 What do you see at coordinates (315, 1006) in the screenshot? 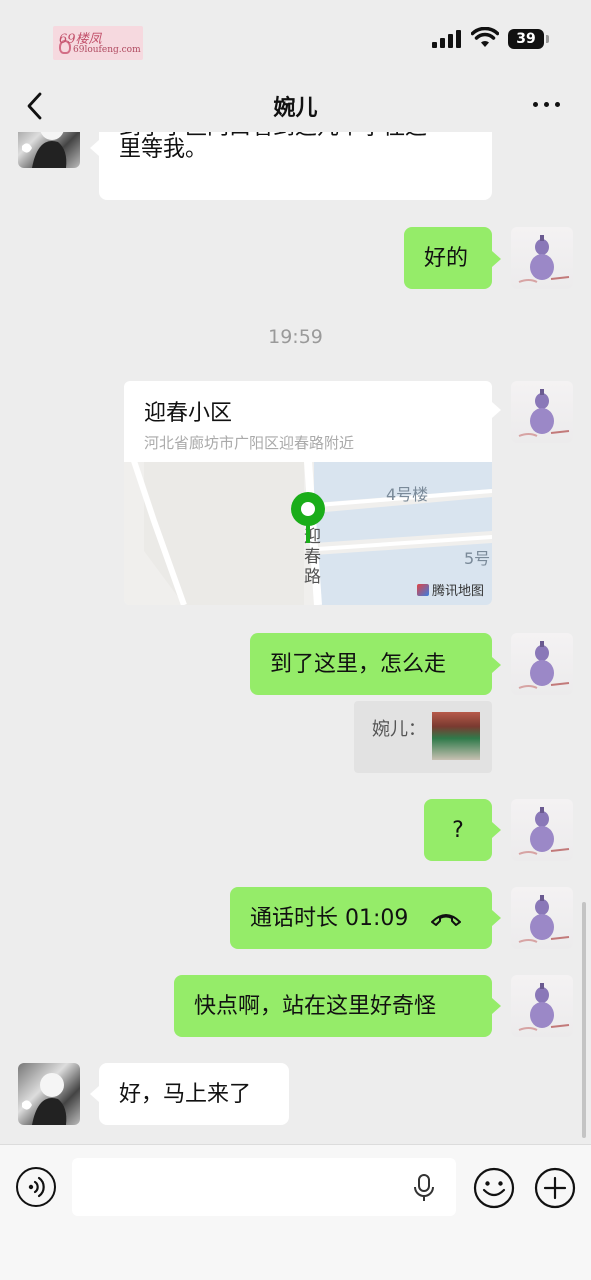
I see `message-text: 快点啊，站在这里好奇怪` at bounding box center [315, 1006].